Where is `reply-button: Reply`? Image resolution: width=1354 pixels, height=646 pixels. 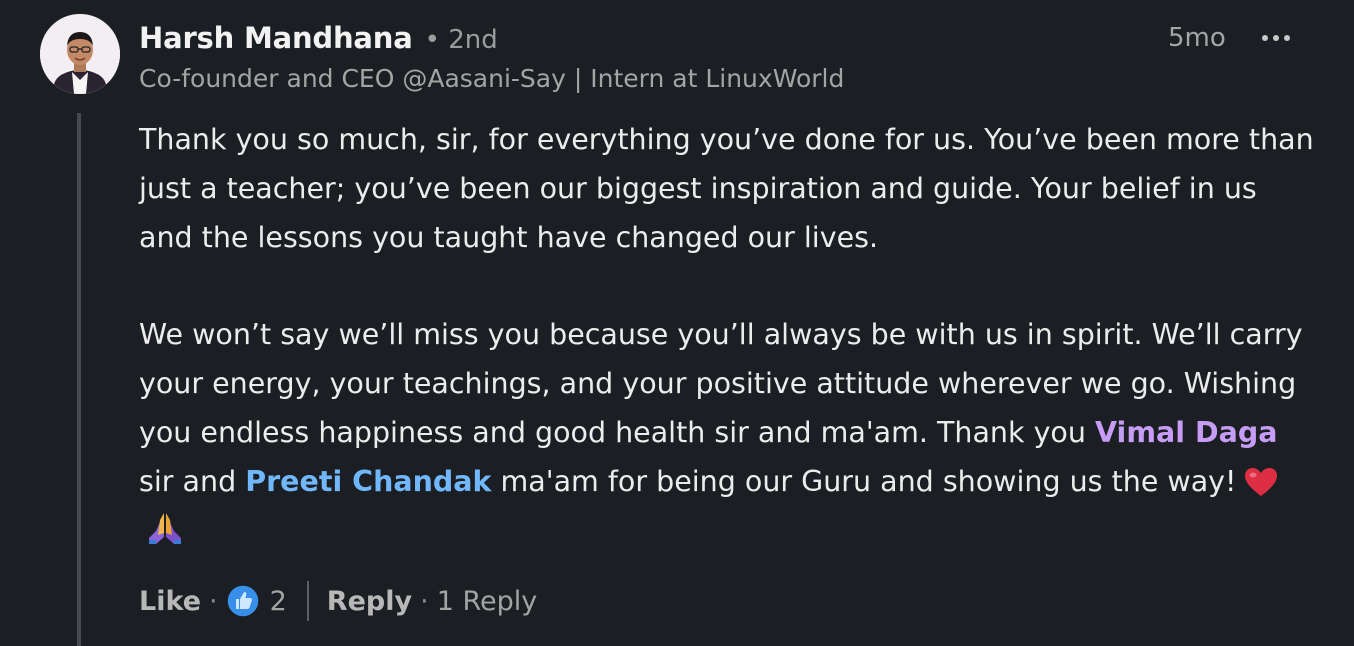
reply-button: Reply is located at coordinates (369, 601).